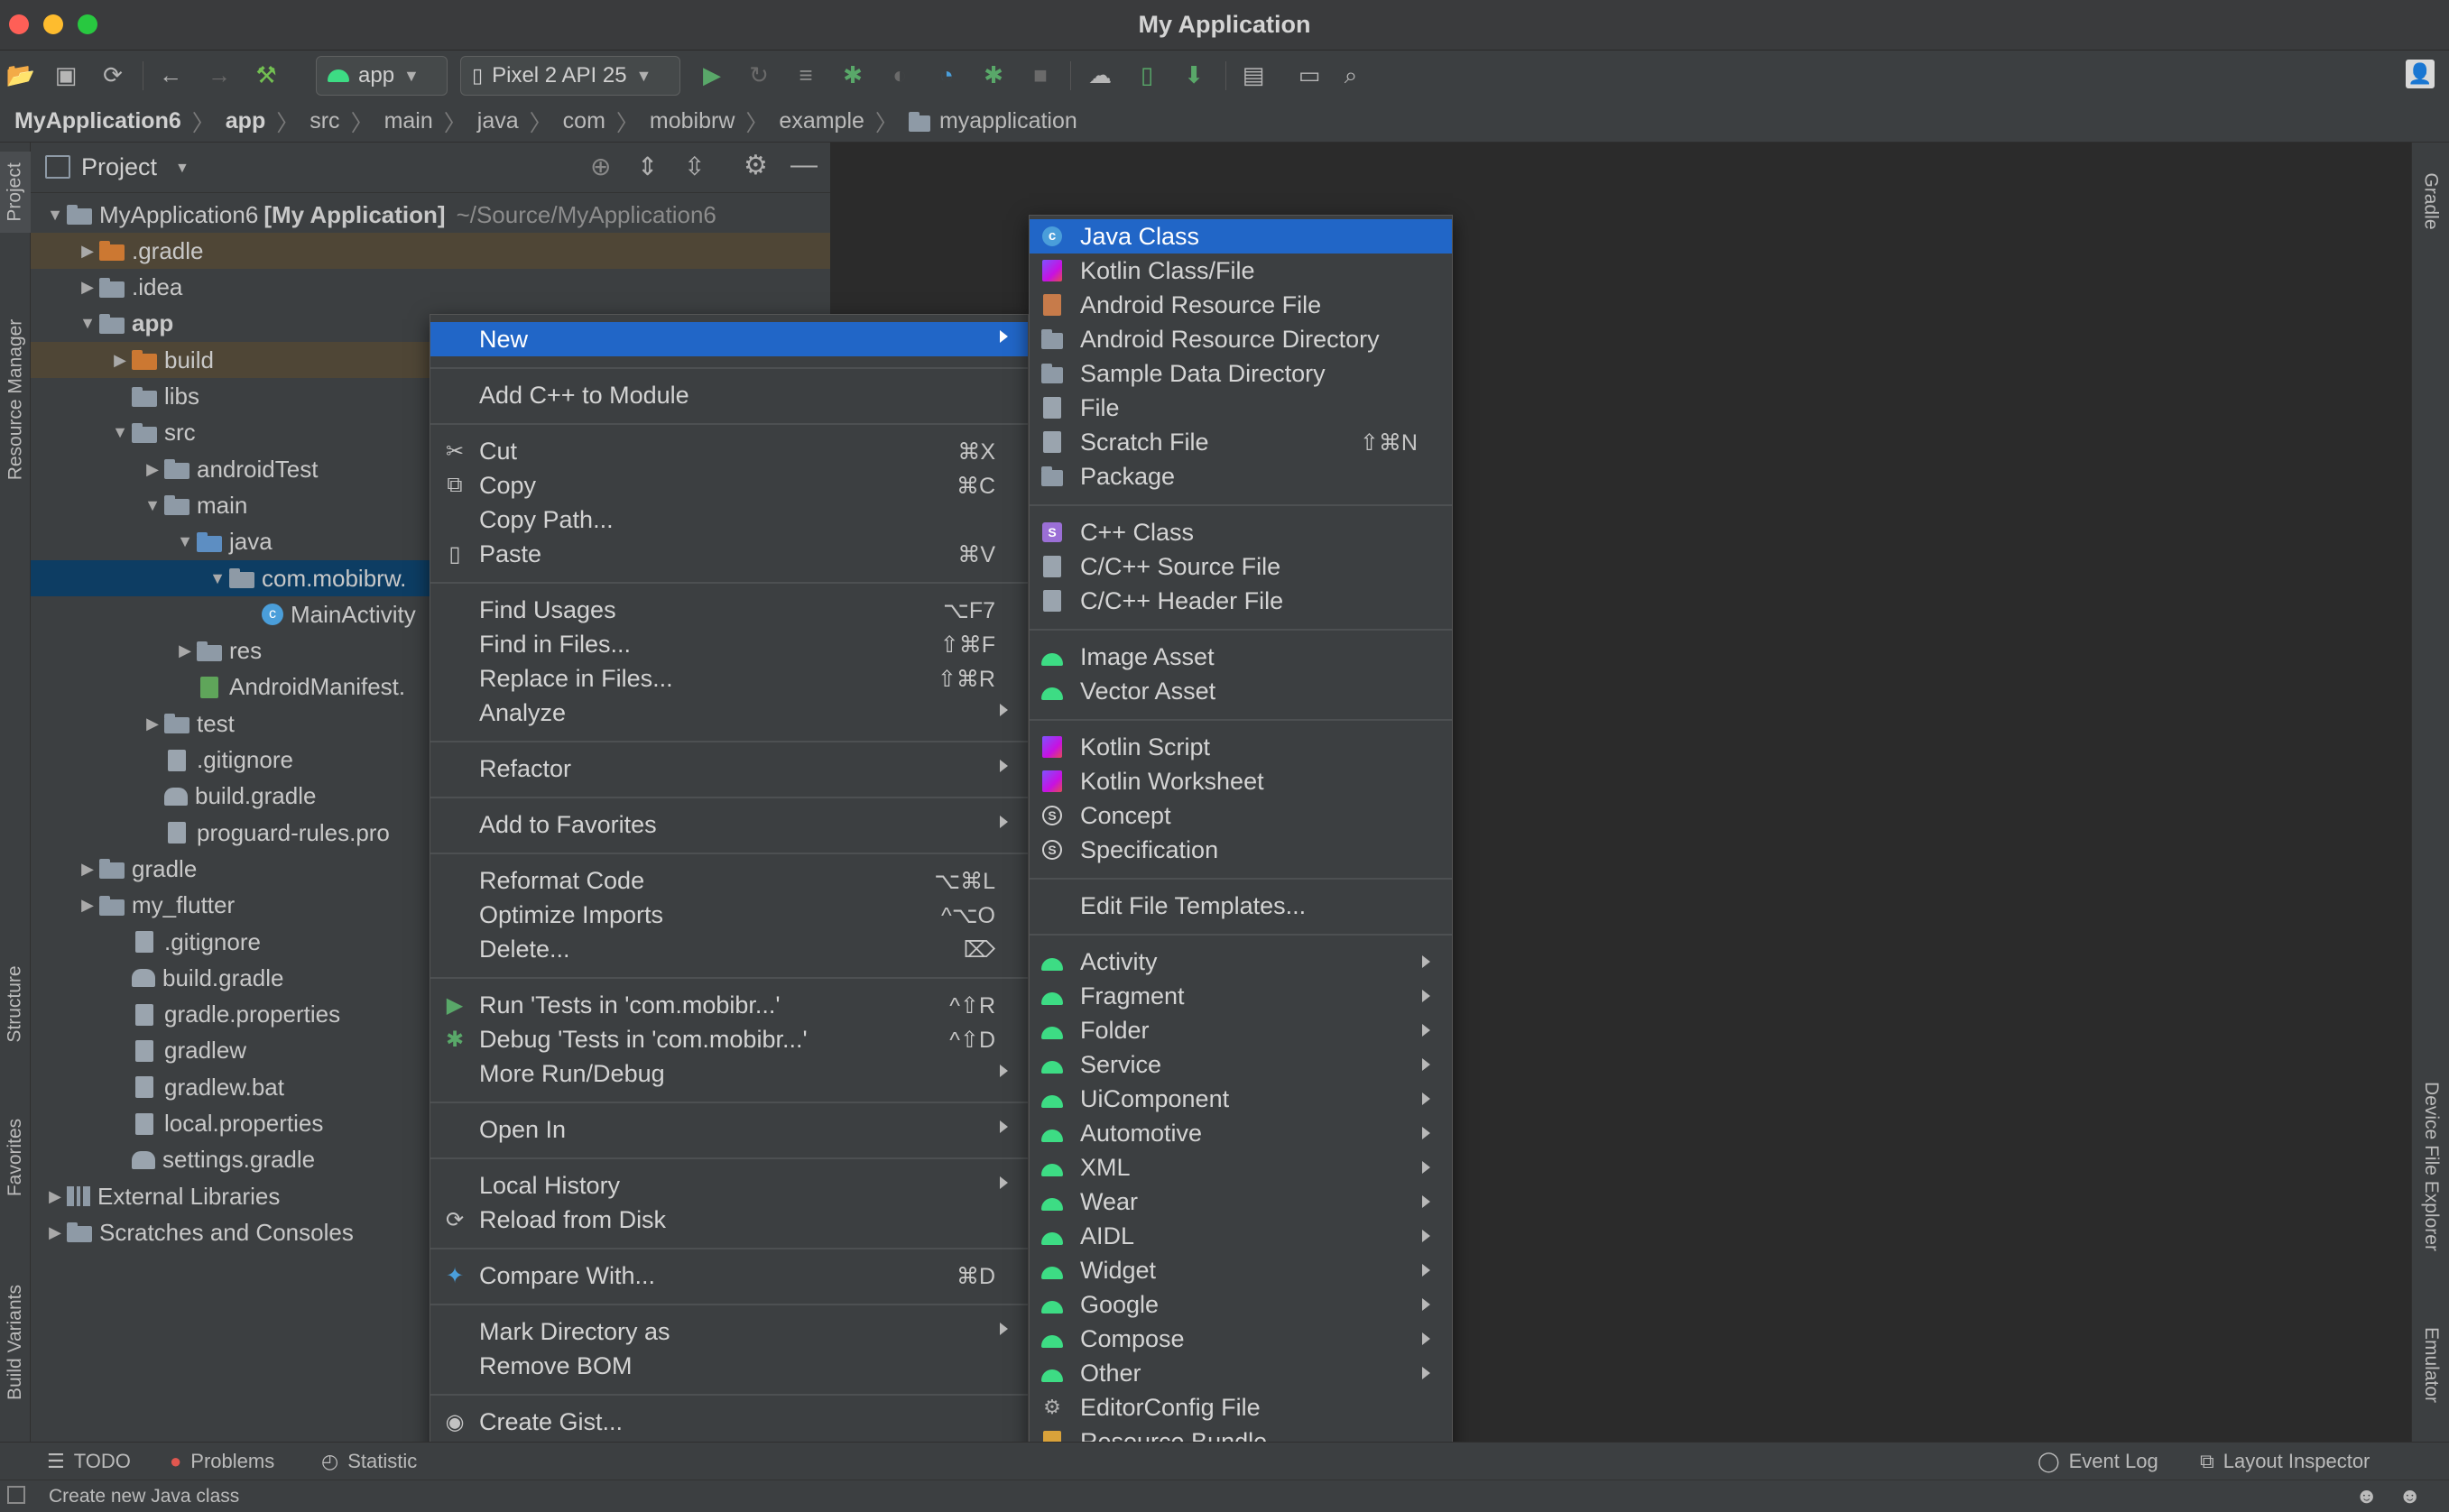 This screenshot has height=1512, width=2449. I want to click on menu-item-reformat-code: Reformat Code ⌥⌘L, so click(729, 880).